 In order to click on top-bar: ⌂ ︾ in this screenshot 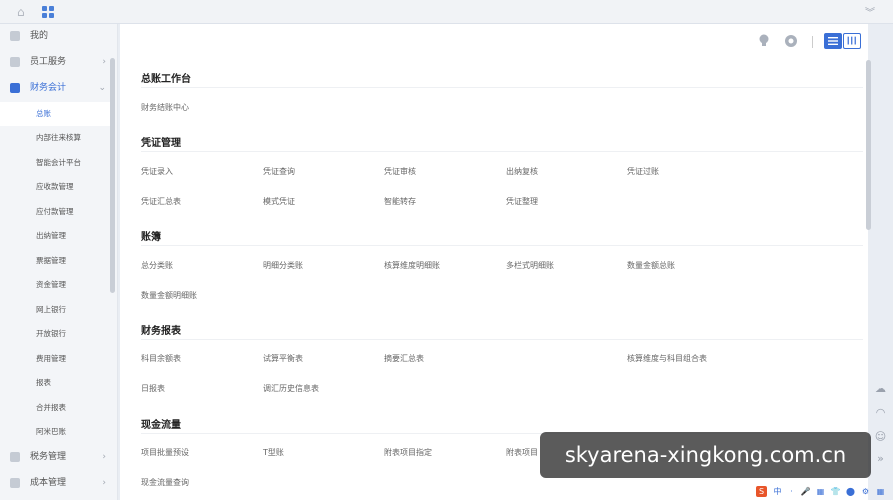, I will do `click(446, 12)`.